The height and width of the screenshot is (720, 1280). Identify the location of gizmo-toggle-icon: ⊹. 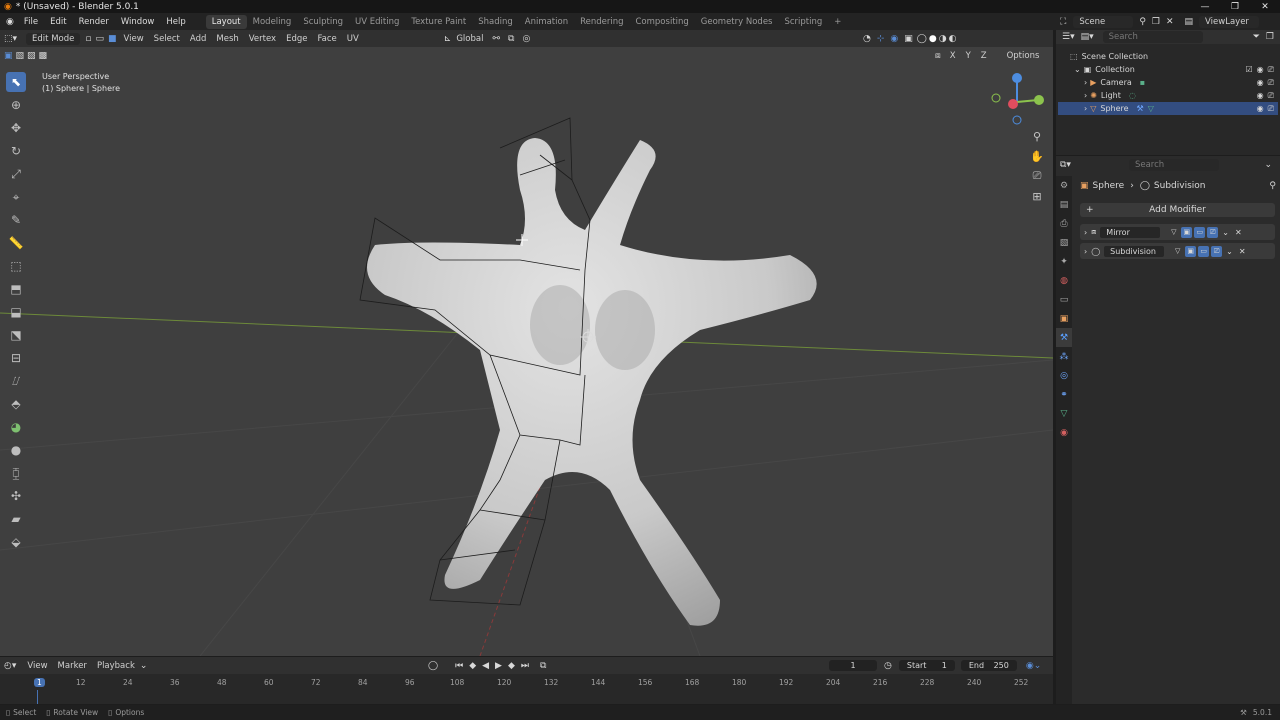
(881, 39).